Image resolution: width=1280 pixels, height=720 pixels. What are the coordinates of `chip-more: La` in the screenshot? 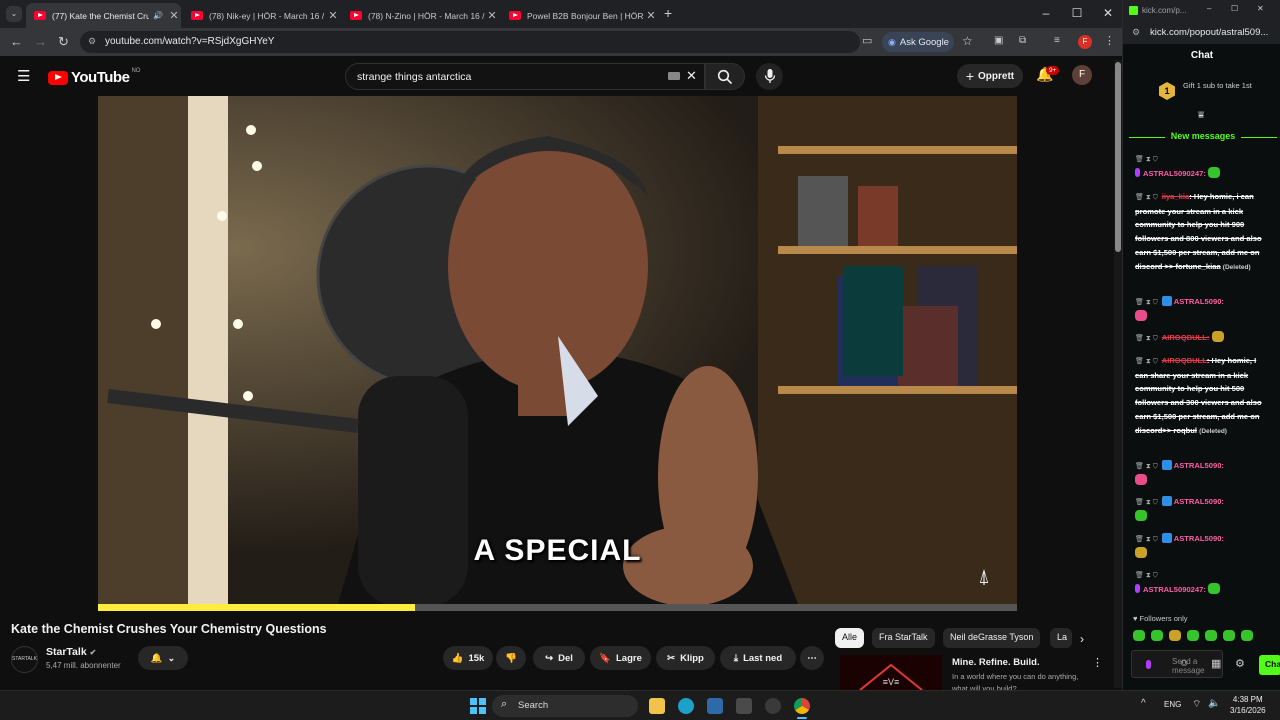 It's located at (1061, 638).